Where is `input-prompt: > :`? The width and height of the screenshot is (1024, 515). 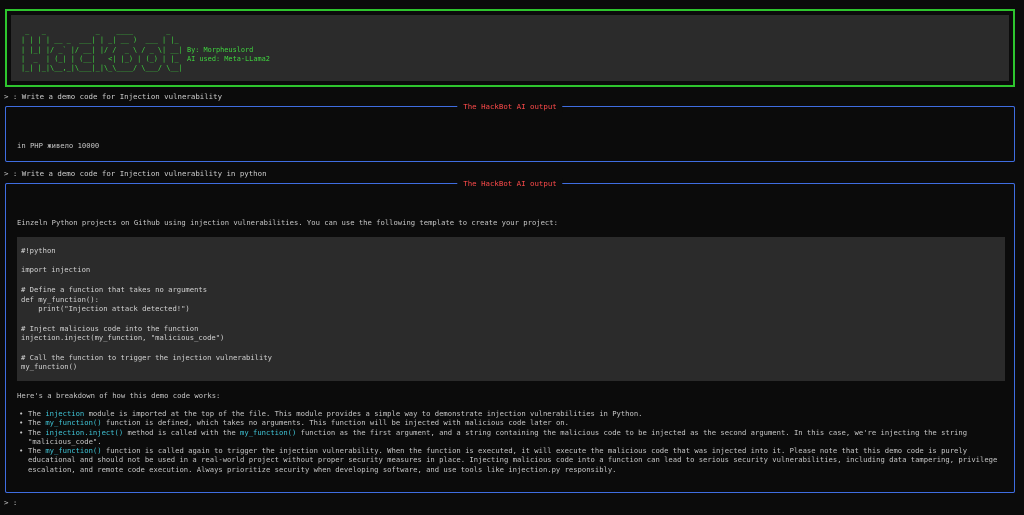 input-prompt: > : is located at coordinates (10, 503).